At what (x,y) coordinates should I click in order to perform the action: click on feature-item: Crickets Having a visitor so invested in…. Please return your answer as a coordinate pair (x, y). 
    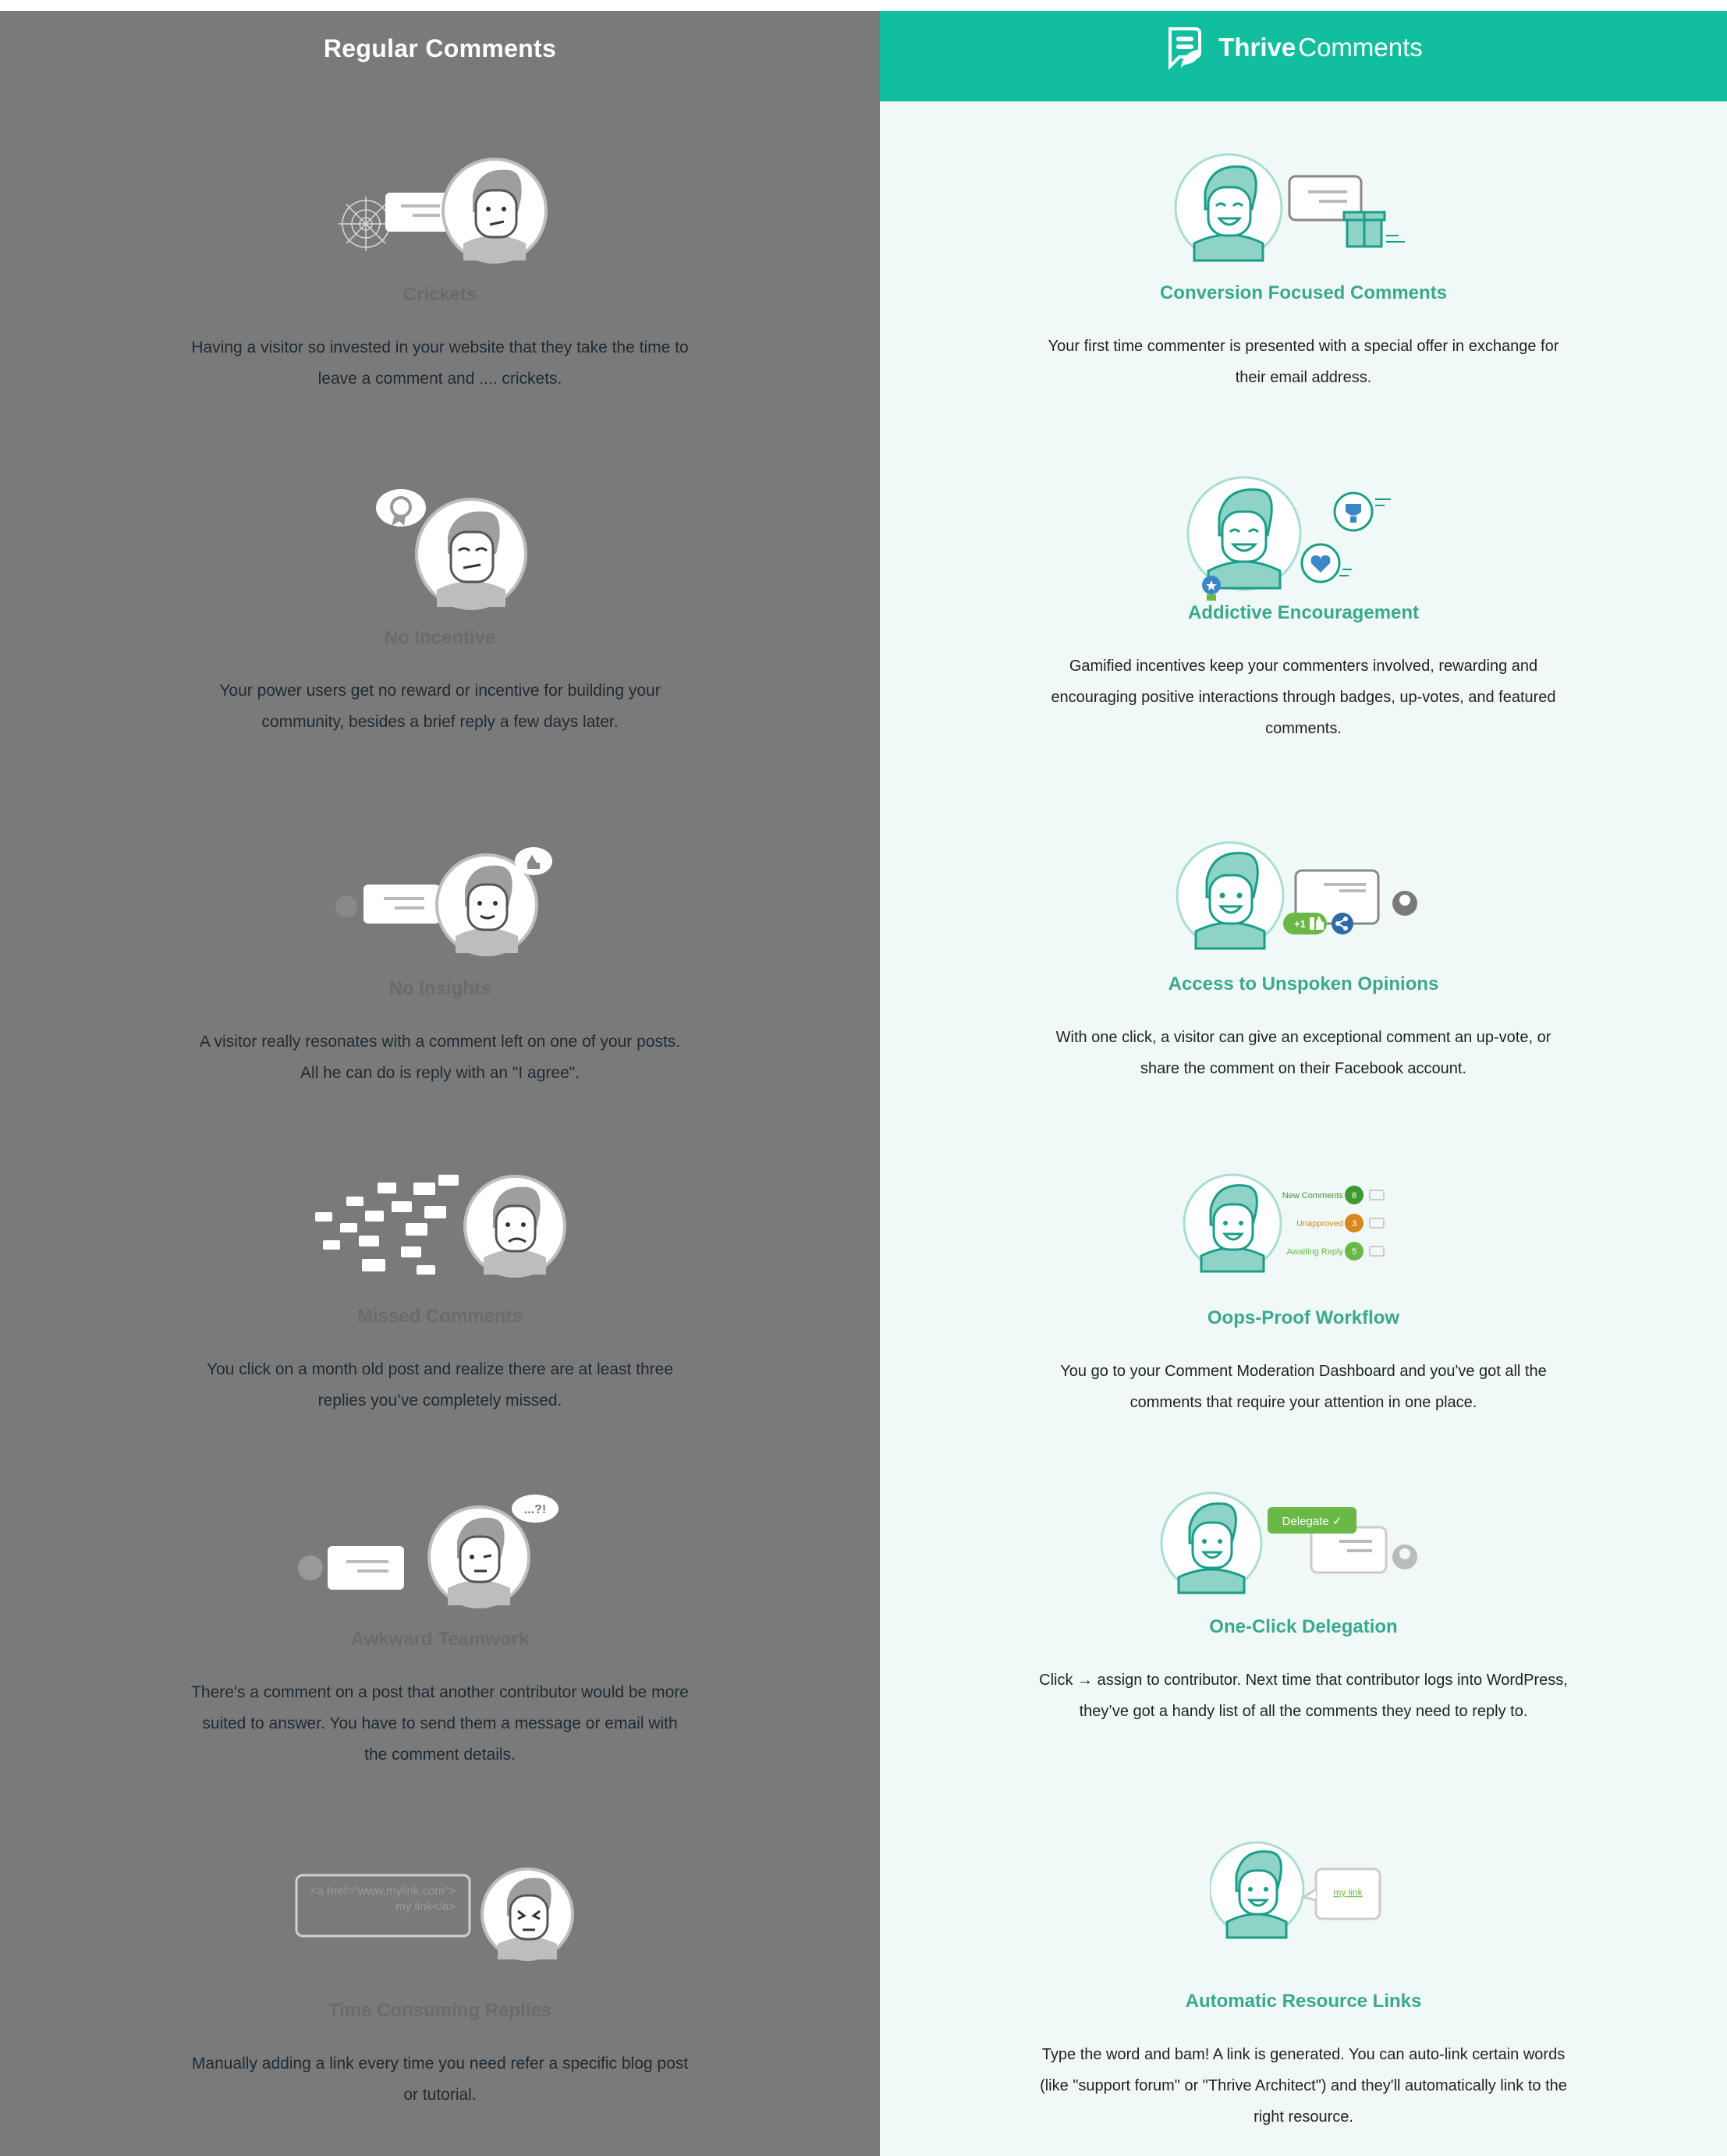
    Looking at the image, I should click on (440, 273).